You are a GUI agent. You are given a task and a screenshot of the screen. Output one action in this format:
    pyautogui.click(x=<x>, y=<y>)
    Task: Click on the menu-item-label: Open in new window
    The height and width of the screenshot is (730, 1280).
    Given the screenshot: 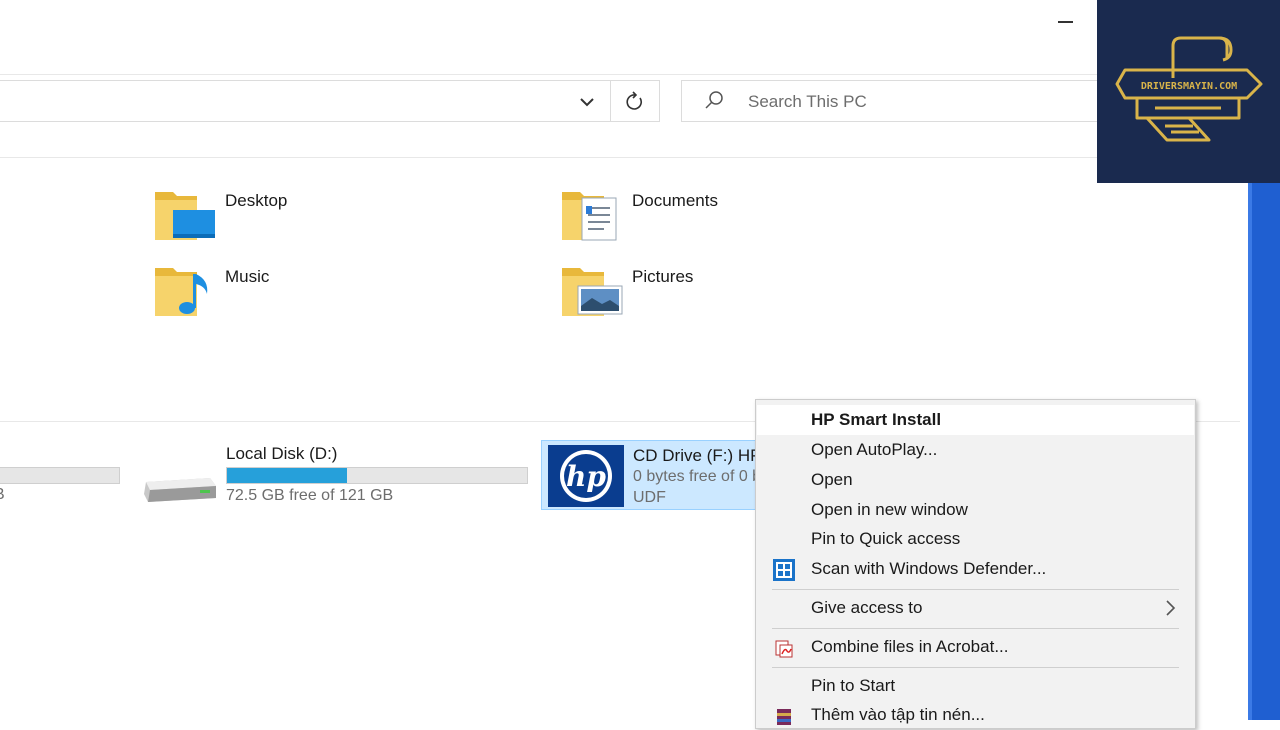 What is the action you would take?
    pyautogui.click(x=889, y=509)
    